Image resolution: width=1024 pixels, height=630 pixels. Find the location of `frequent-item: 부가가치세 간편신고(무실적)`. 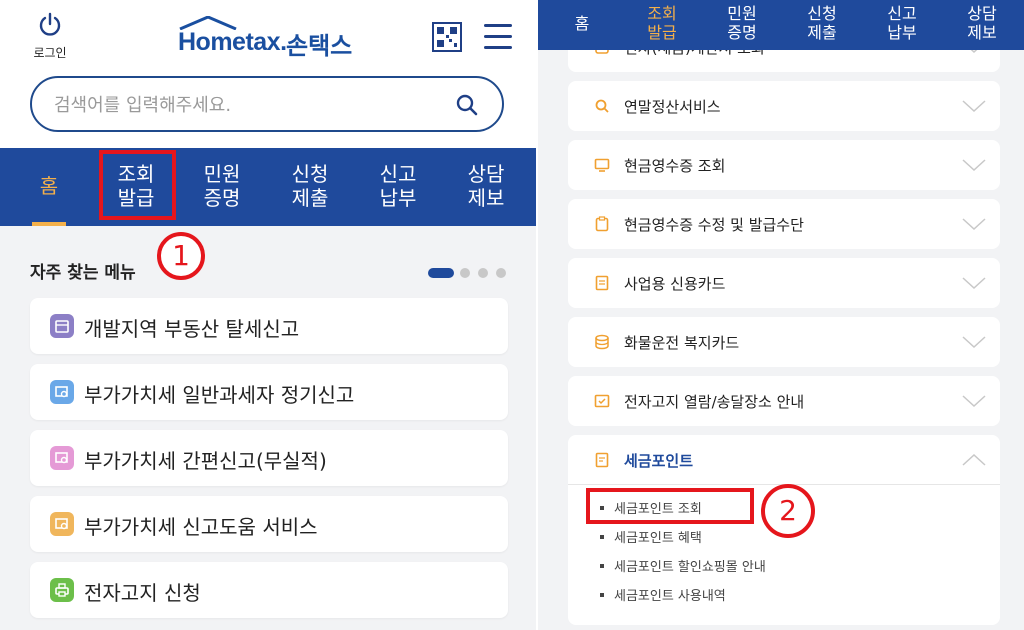

frequent-item: 부가가치세 간편신고(무실적) is located at coordinates (269, 458).